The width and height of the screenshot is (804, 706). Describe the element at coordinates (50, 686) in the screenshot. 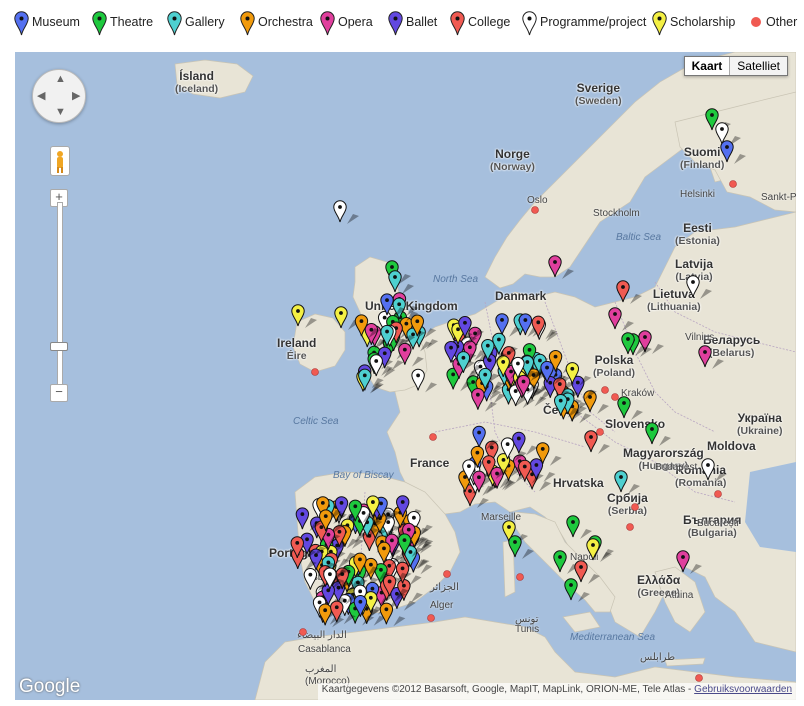

I see `google-logo: Google` at that location.